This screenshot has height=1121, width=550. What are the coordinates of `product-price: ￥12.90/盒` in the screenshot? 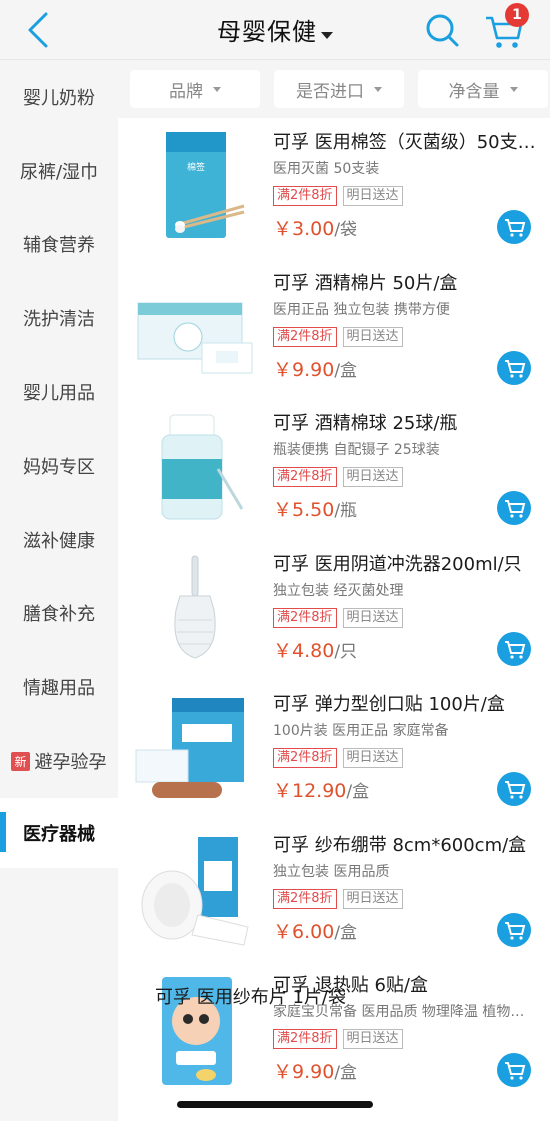 It's located at (321, 789).